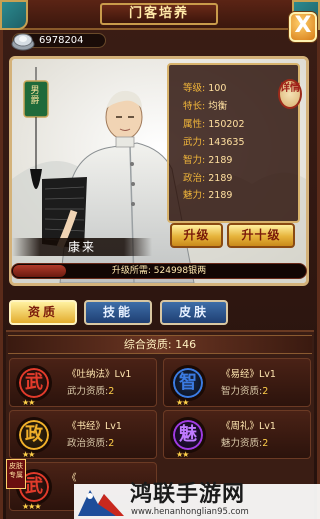 The height and width of the screenshot is (519, 320). I want to click on stat-specialty-value: 均衡, so click(218, 106).